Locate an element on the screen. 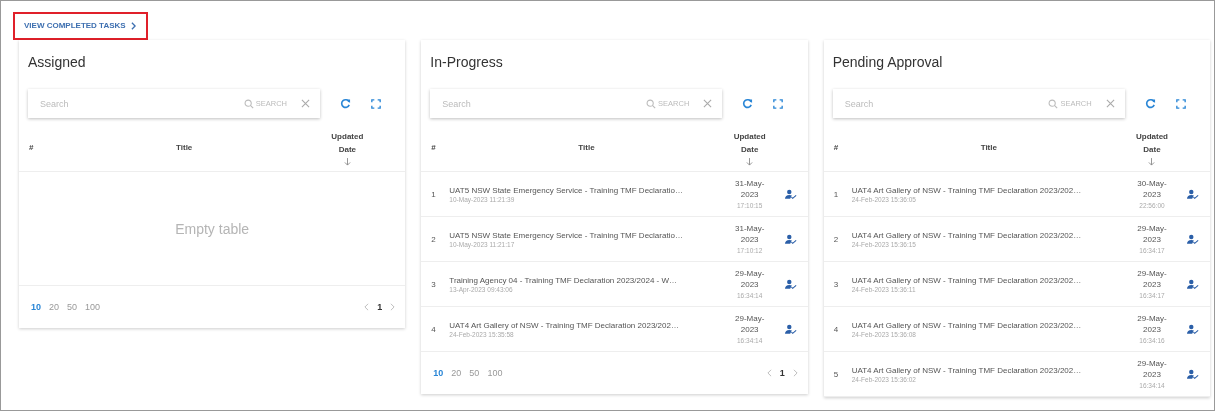 The width and height of the screenshot is (1215, 411). chevron-right-icon is located at coordinates (133, 25).